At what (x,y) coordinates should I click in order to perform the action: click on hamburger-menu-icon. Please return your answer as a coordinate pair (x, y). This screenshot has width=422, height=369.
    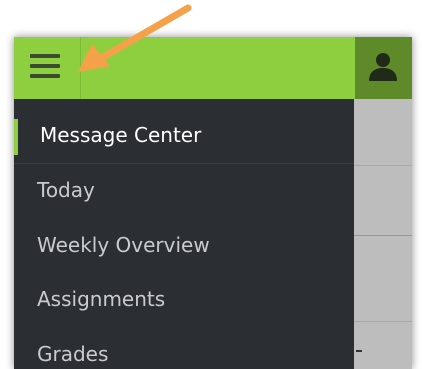
    Looking at the image, I should click on (45, 66).